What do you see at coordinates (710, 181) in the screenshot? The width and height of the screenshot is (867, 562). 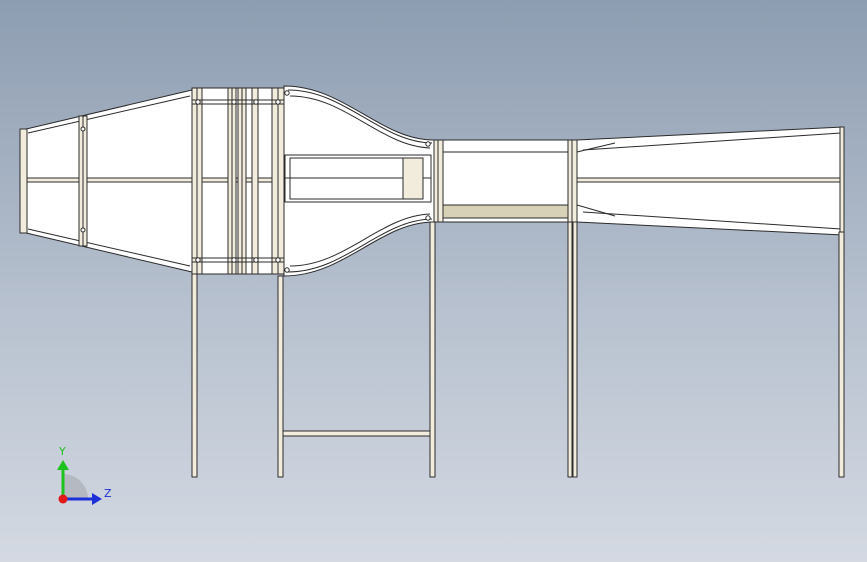 I see `diffuser` at bounding box center [710, 181].